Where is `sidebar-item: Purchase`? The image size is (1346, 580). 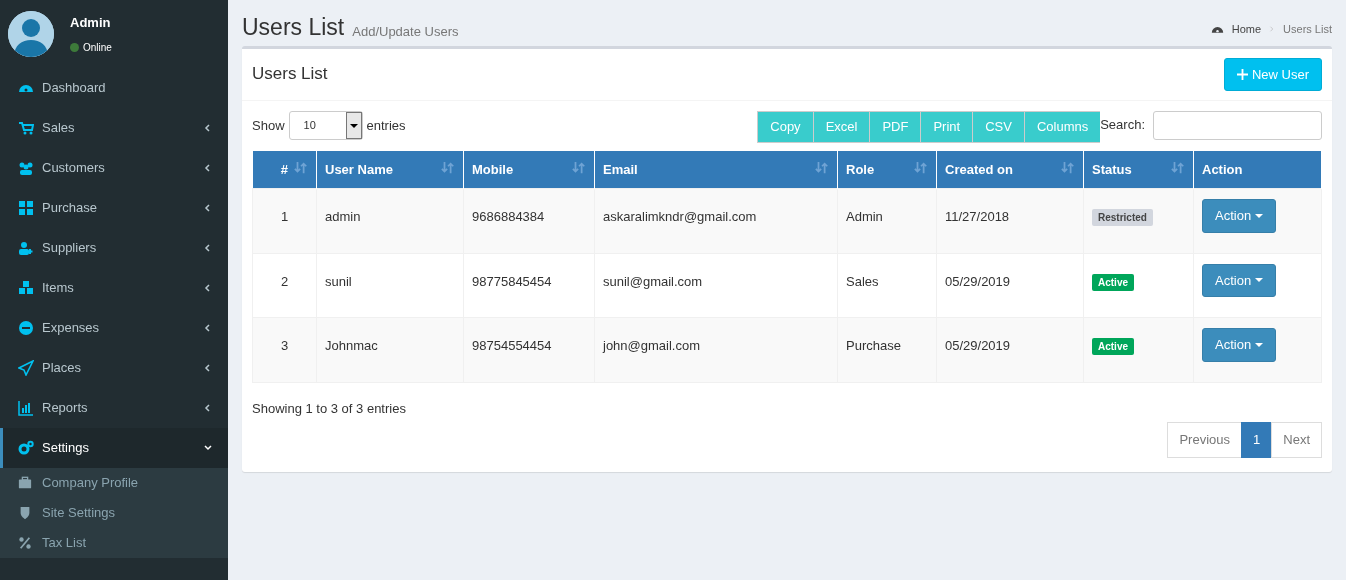 sidebar-item: Purchase is located at coordinates (114, 208).